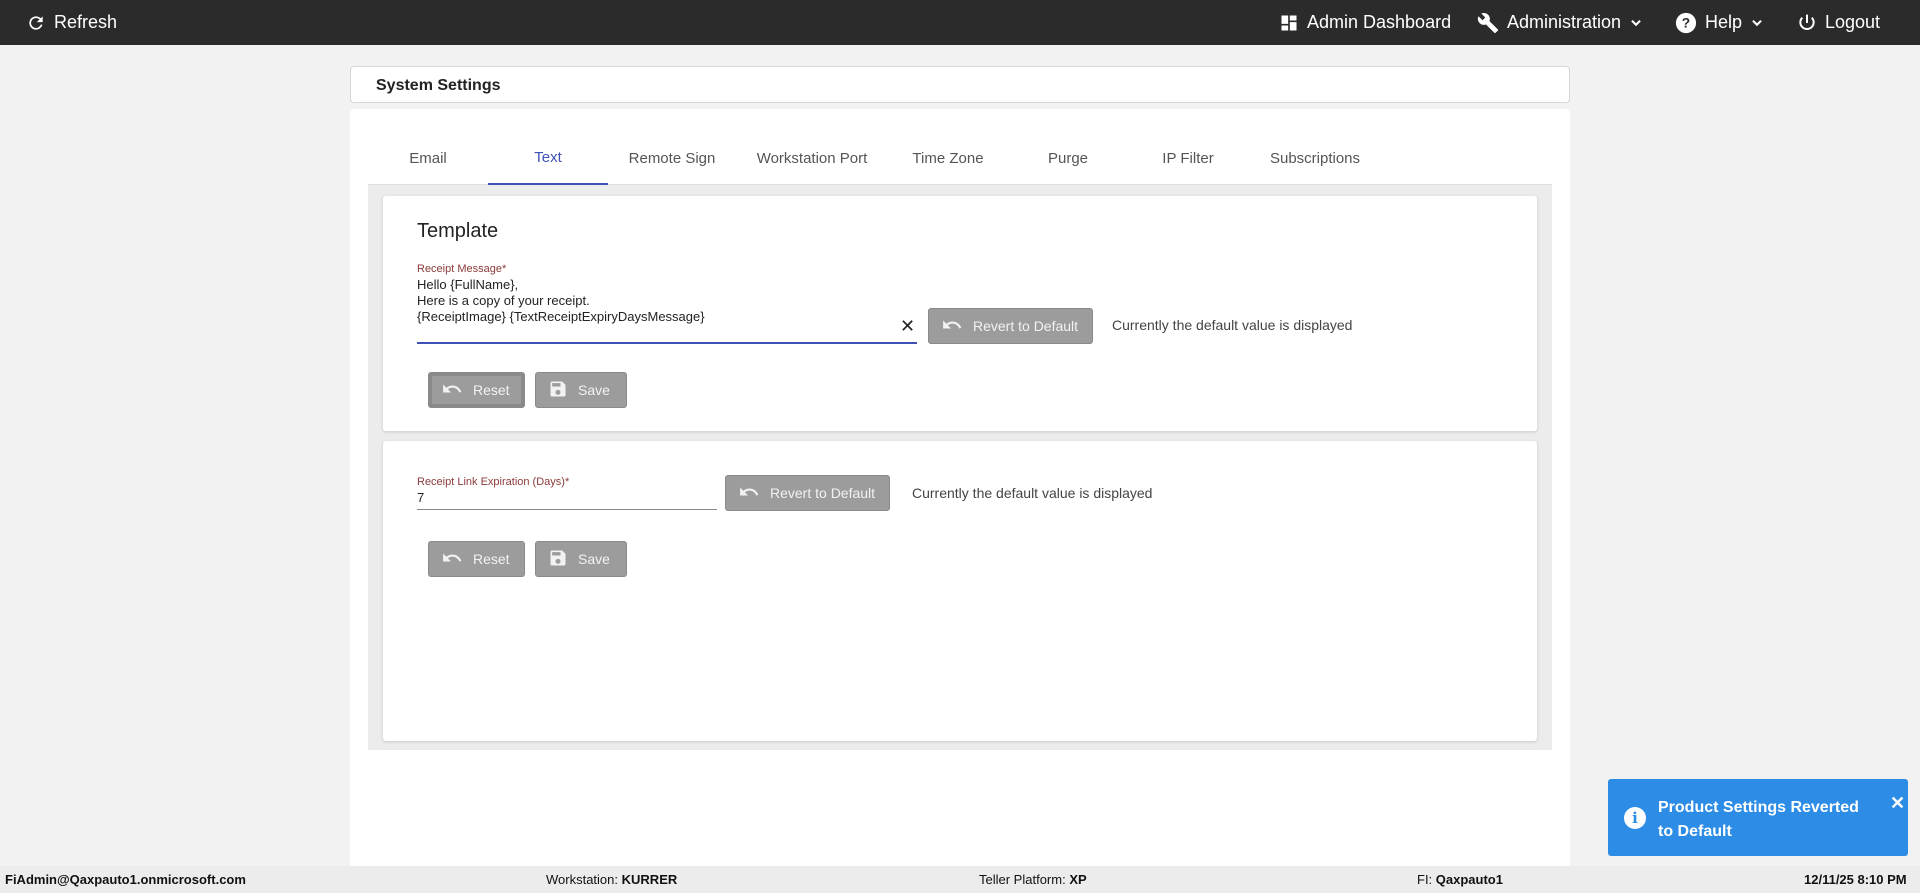  What do you see at coordinates (1897, 803) in the screenshot?
I see `close-icon: ✕` at bounding box center [1897, 803].